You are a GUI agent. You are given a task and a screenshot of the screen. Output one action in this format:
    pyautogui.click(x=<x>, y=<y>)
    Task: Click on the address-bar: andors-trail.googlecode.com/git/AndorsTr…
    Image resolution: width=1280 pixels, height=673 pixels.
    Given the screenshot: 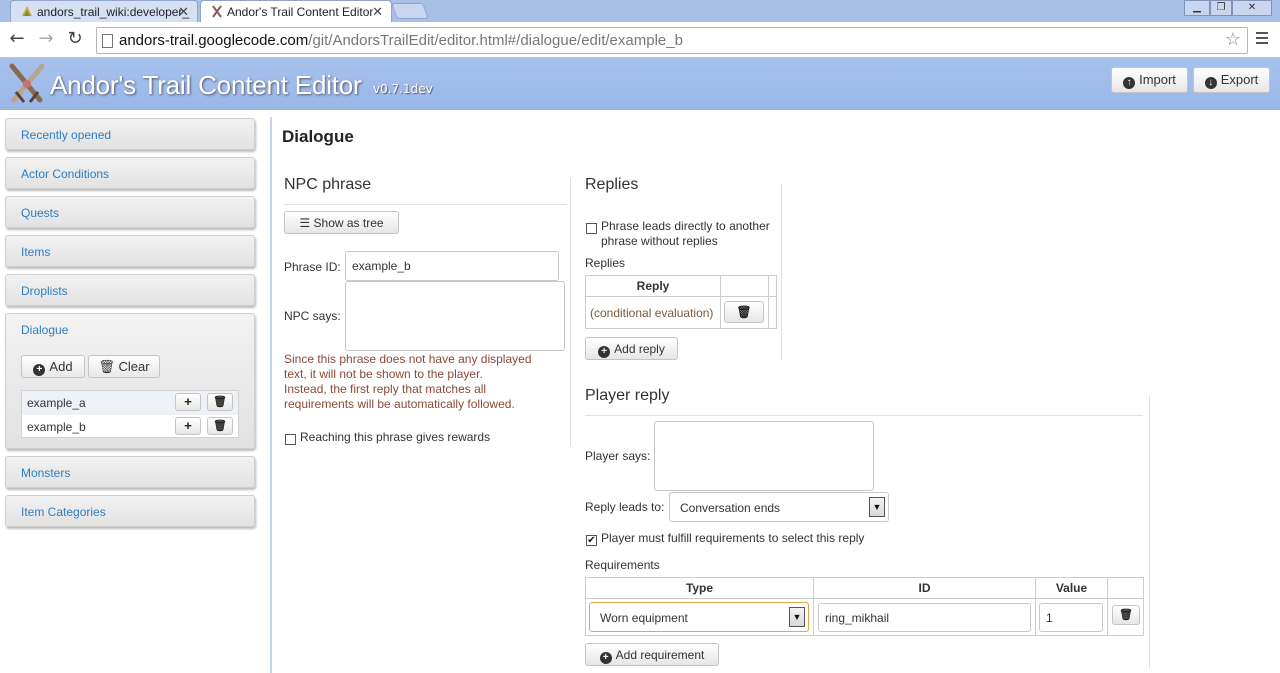 What is the action you would take?
    pyautogui.click(x=672, y=40)
    